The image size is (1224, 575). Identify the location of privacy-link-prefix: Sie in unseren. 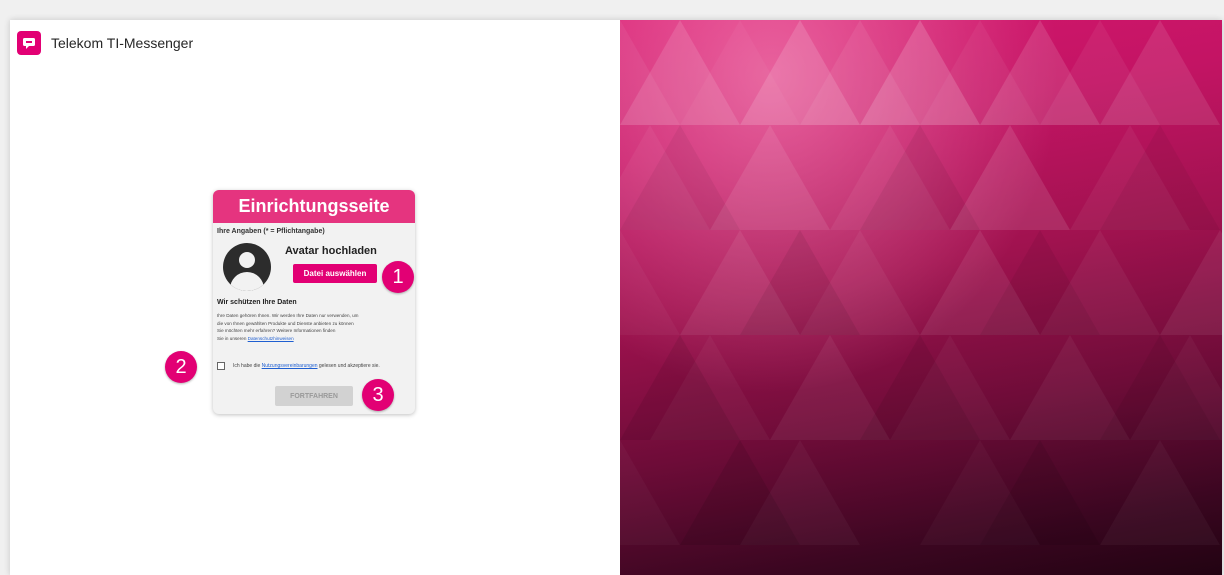
(232, 338).